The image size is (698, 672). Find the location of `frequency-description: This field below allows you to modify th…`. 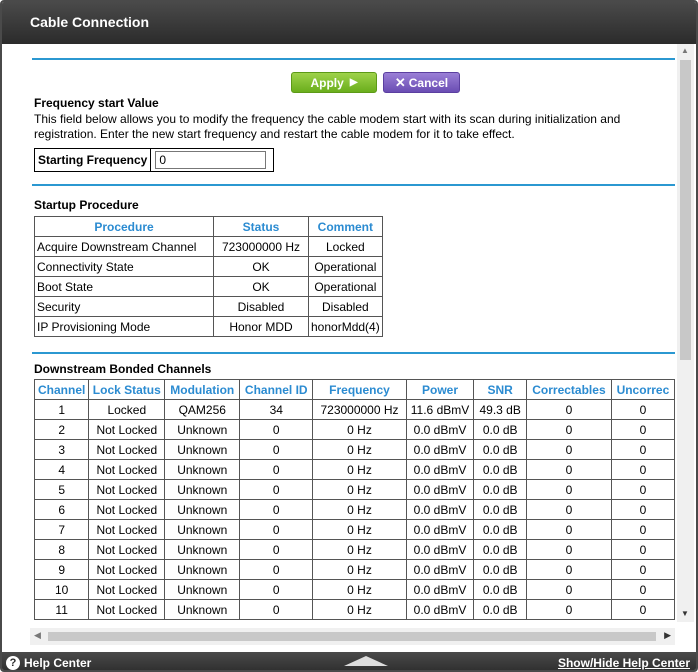

frequency-description: This field below allows you to modify th… is located at coordinates (327, 126).